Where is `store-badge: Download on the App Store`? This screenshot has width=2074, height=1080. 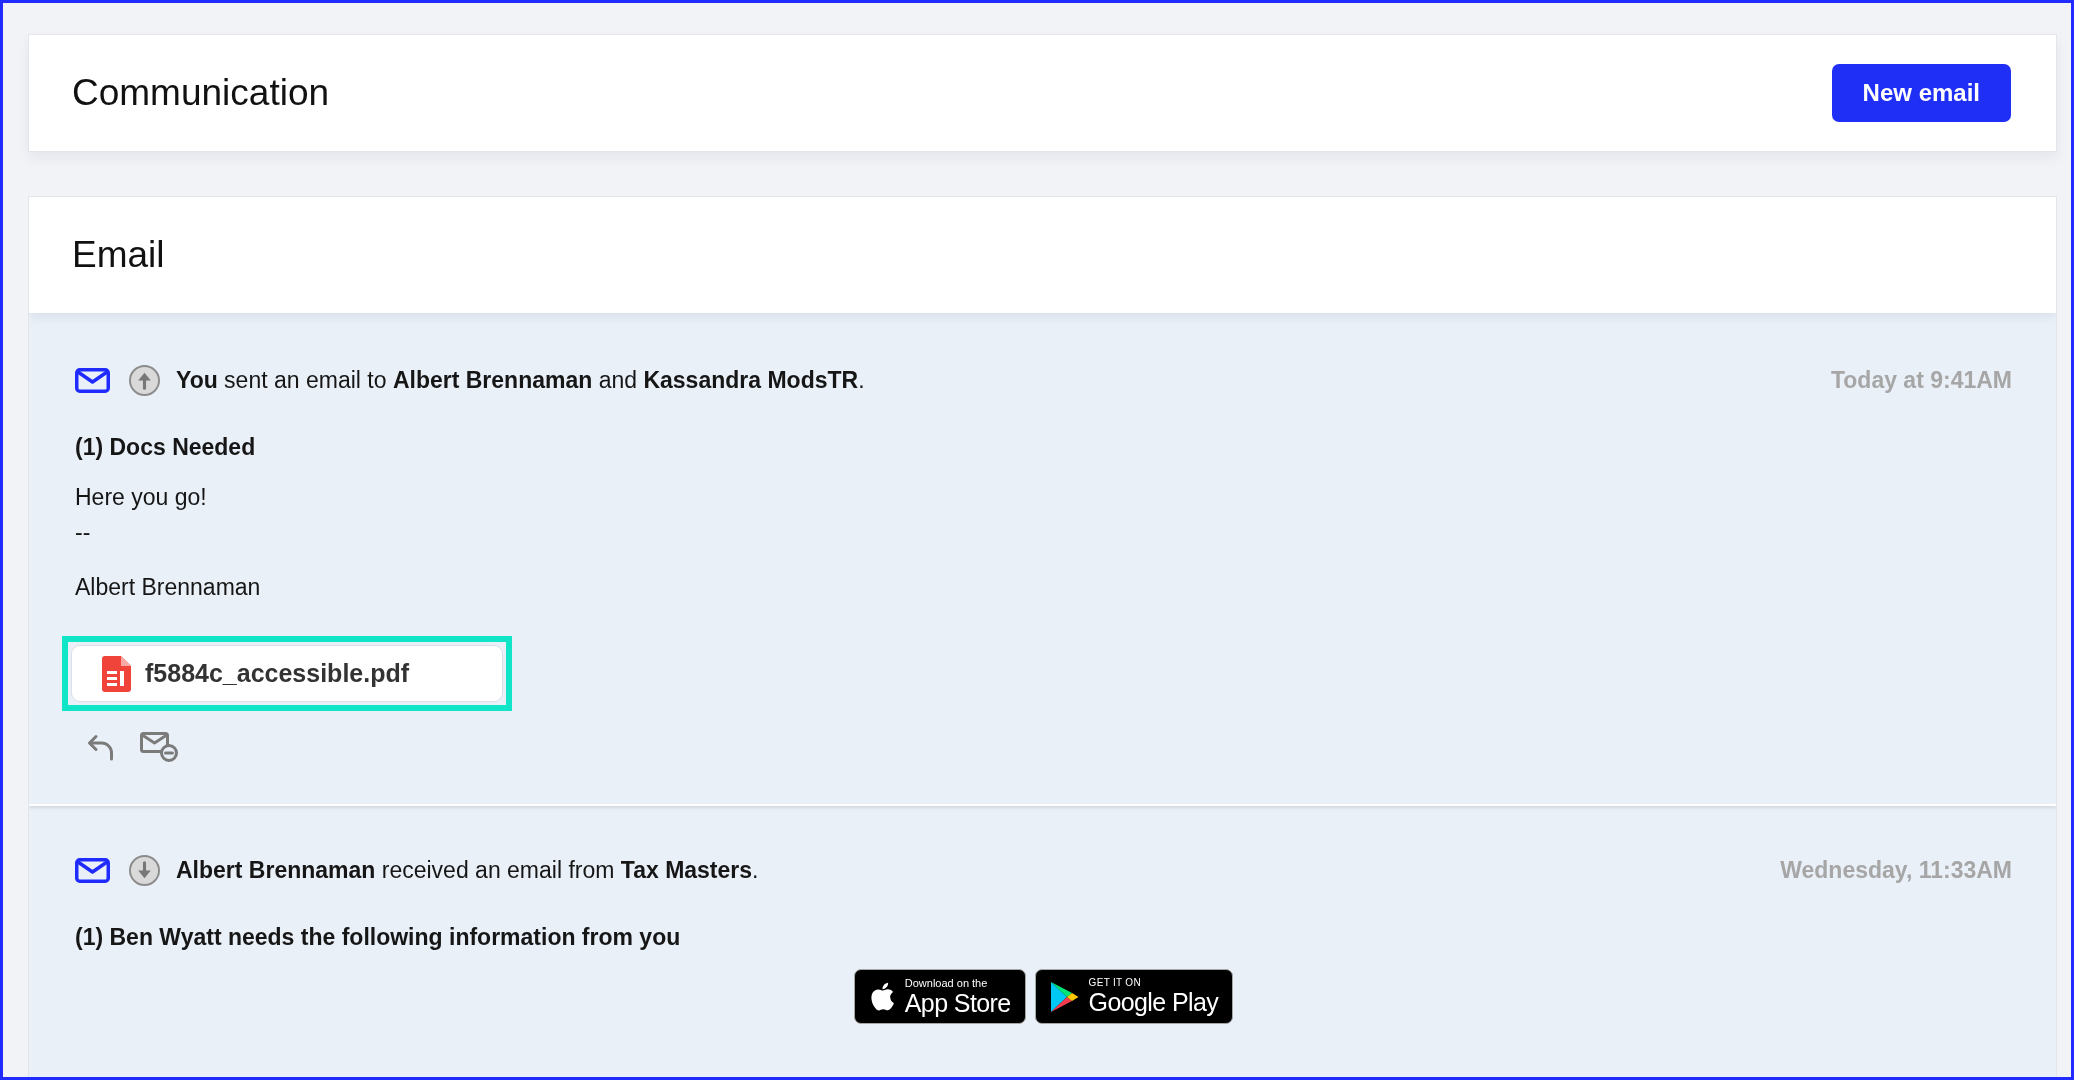 store-badge: Download on the App Store is located at coordinates (939, 996).